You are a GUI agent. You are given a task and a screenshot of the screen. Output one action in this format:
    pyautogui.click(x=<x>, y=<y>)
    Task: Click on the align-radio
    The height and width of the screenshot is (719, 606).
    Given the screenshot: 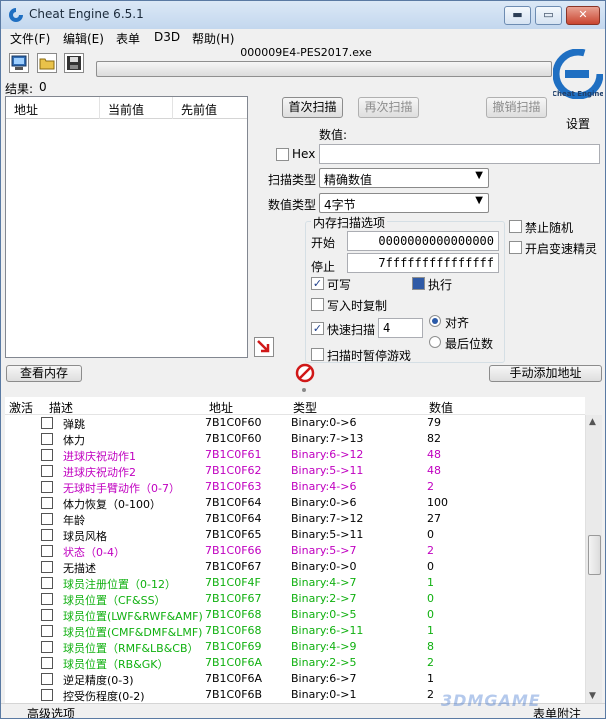 What is the action you would take?
    pyautogui.click(x=435, y=321)
    